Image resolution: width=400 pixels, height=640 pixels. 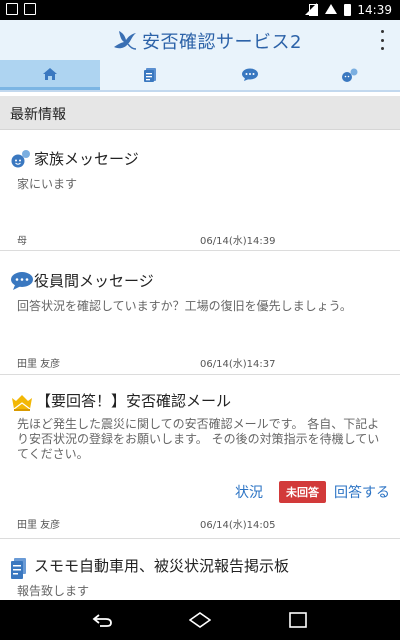 What do you see at coordinates (331, 10) in the screenshot?
I see `wifi-icon` at bounding box center [331, 10].